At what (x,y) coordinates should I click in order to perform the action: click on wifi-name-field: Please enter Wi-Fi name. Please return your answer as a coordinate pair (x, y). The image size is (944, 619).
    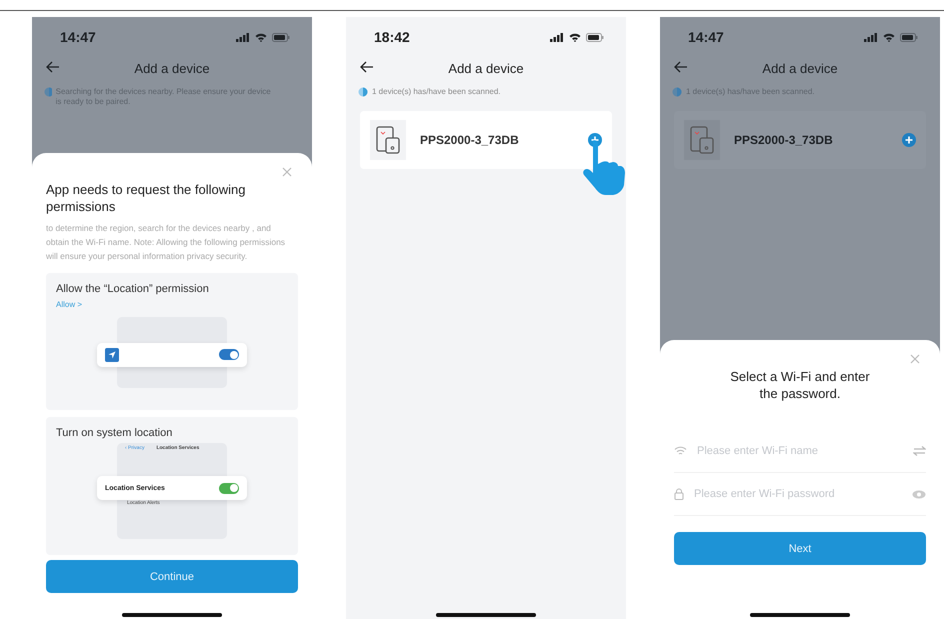
    Looking at the image, I should click on (800, 451).